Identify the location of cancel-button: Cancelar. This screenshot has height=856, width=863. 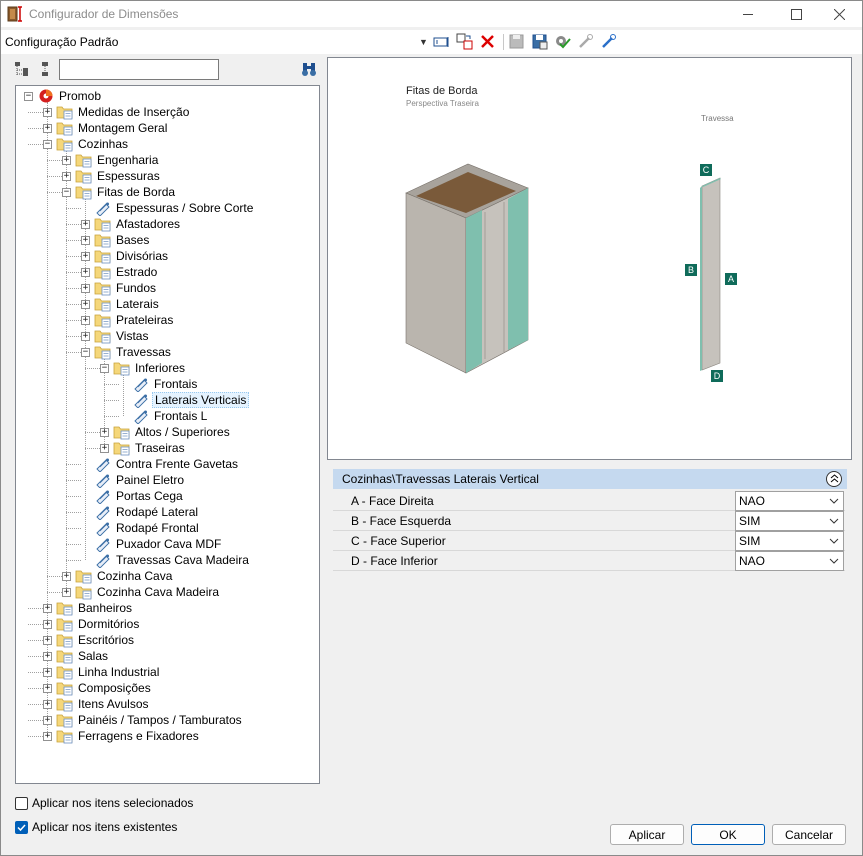
(809, 834).